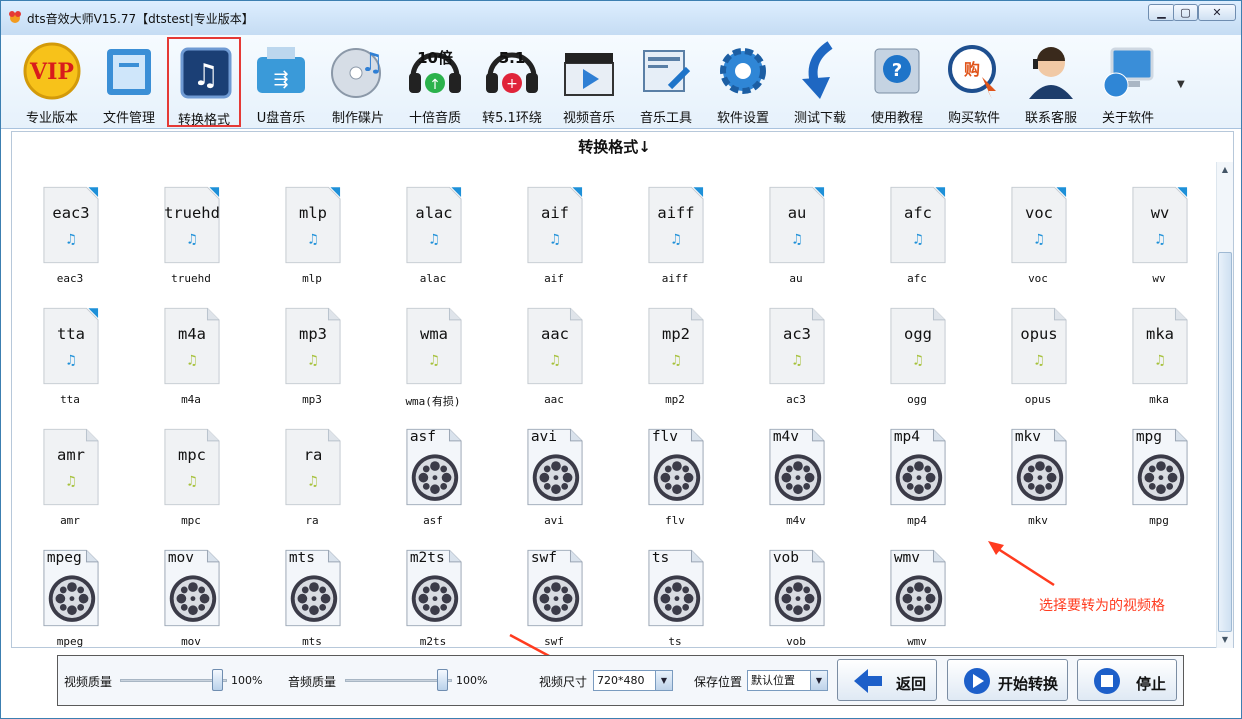 The image size is (1242, 719). What do you see at coordinates (1159, 241) in the screenshot?
I see `format-item-wv: wv ♫ wv` at bounding box center [1159, 241].